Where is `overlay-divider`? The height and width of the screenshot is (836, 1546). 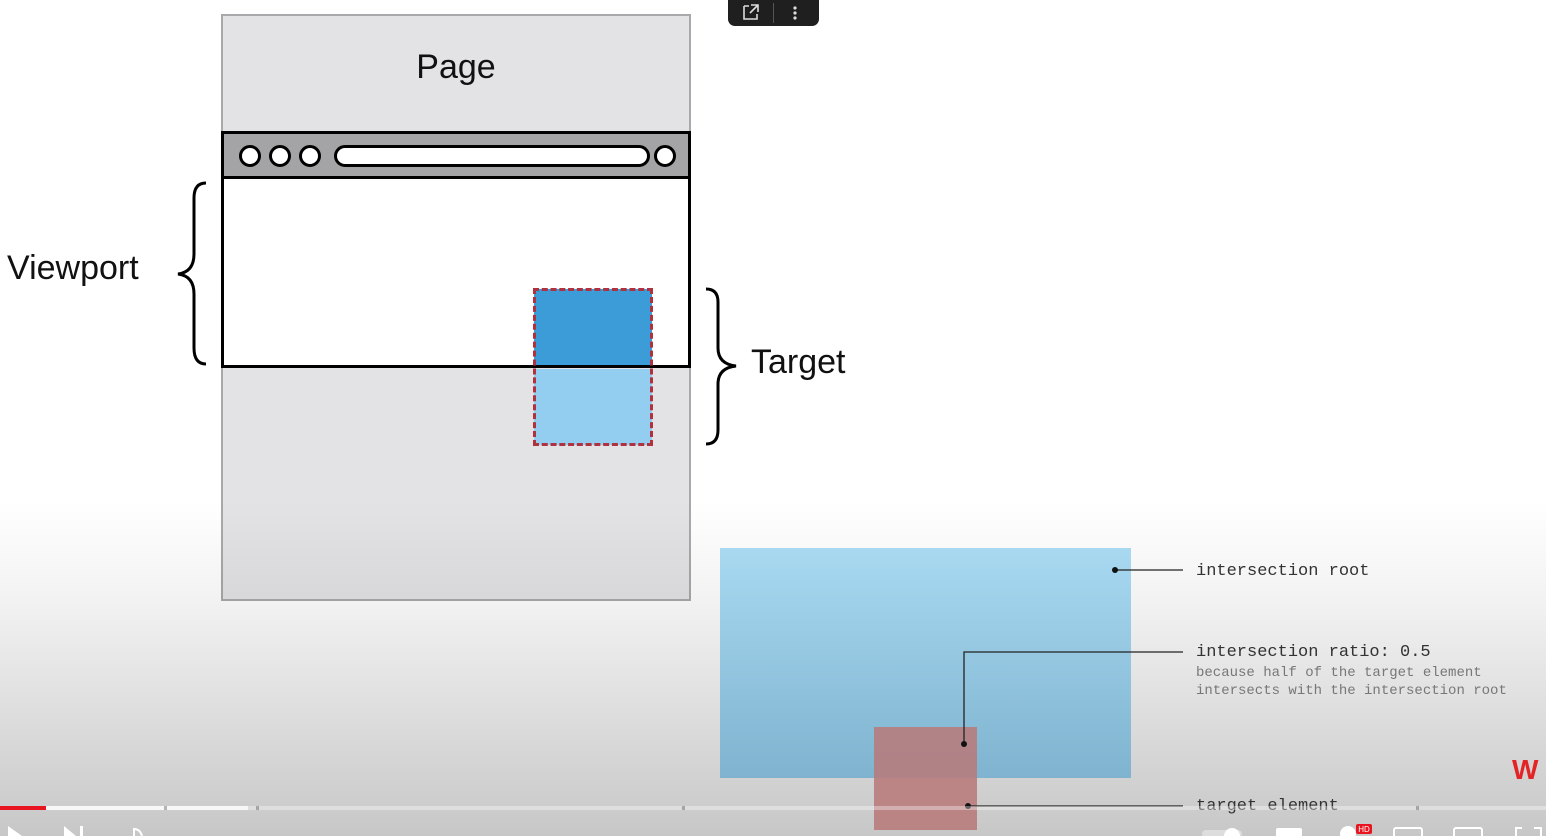
overlay-divider is located at coordinates (773, 13).